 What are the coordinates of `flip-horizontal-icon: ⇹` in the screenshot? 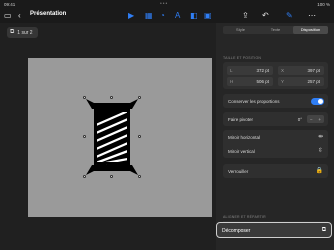 It's located at (320, 137).